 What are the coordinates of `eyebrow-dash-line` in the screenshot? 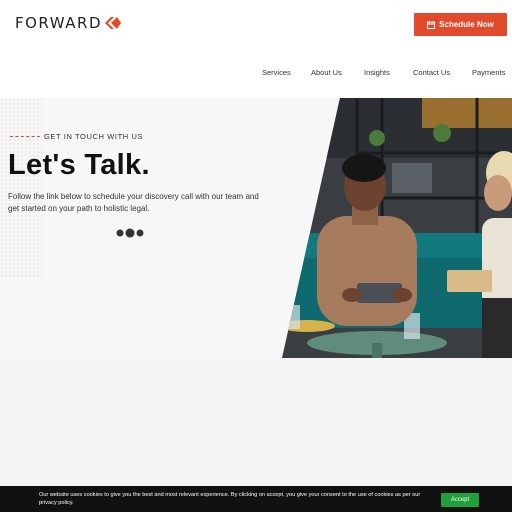 It's located at (25, 136).